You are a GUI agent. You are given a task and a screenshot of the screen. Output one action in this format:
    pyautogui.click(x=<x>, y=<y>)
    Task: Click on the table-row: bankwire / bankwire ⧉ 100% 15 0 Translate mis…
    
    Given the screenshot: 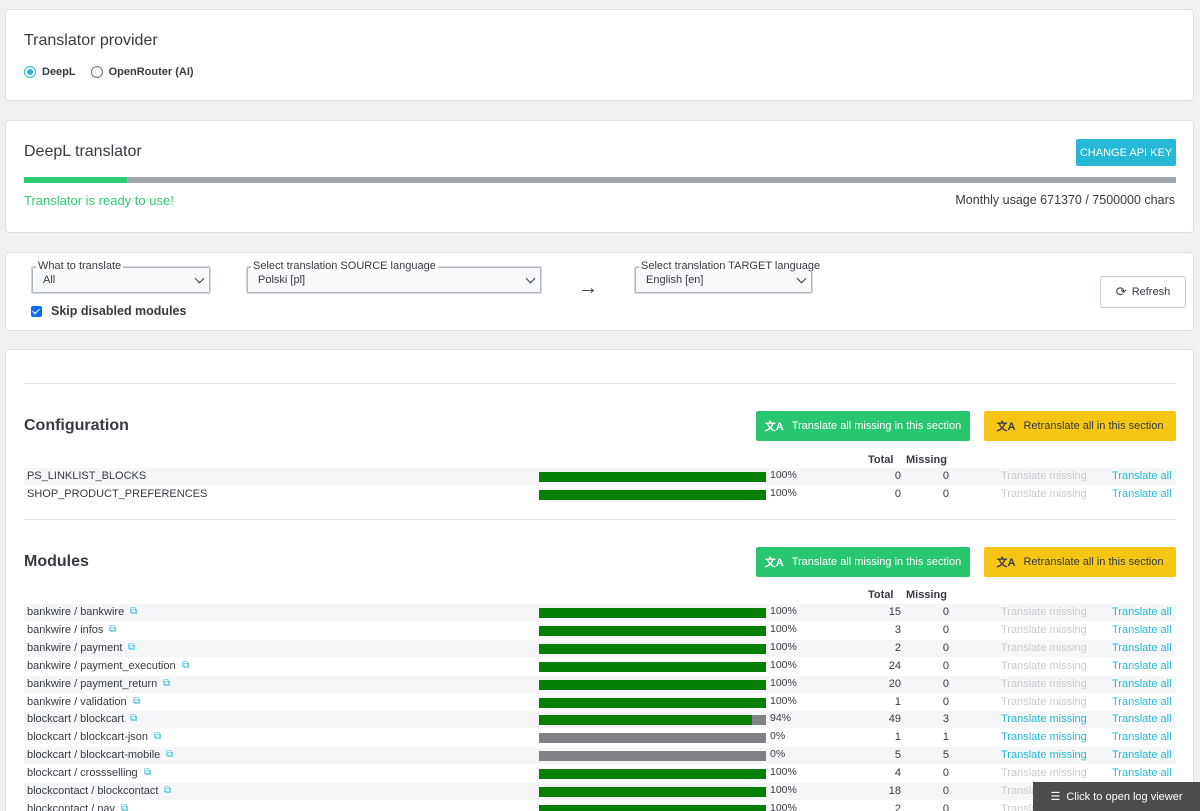 What is the action you would take?
    pyautogui.click(x=600, y=612)
    